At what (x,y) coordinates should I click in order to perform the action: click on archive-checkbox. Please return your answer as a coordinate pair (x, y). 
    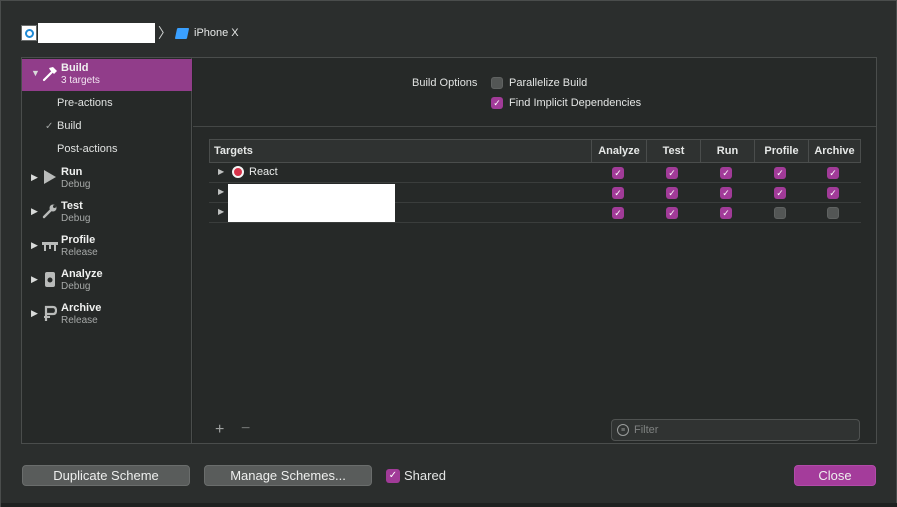
    Looking at the image, I should click on (833, 213).